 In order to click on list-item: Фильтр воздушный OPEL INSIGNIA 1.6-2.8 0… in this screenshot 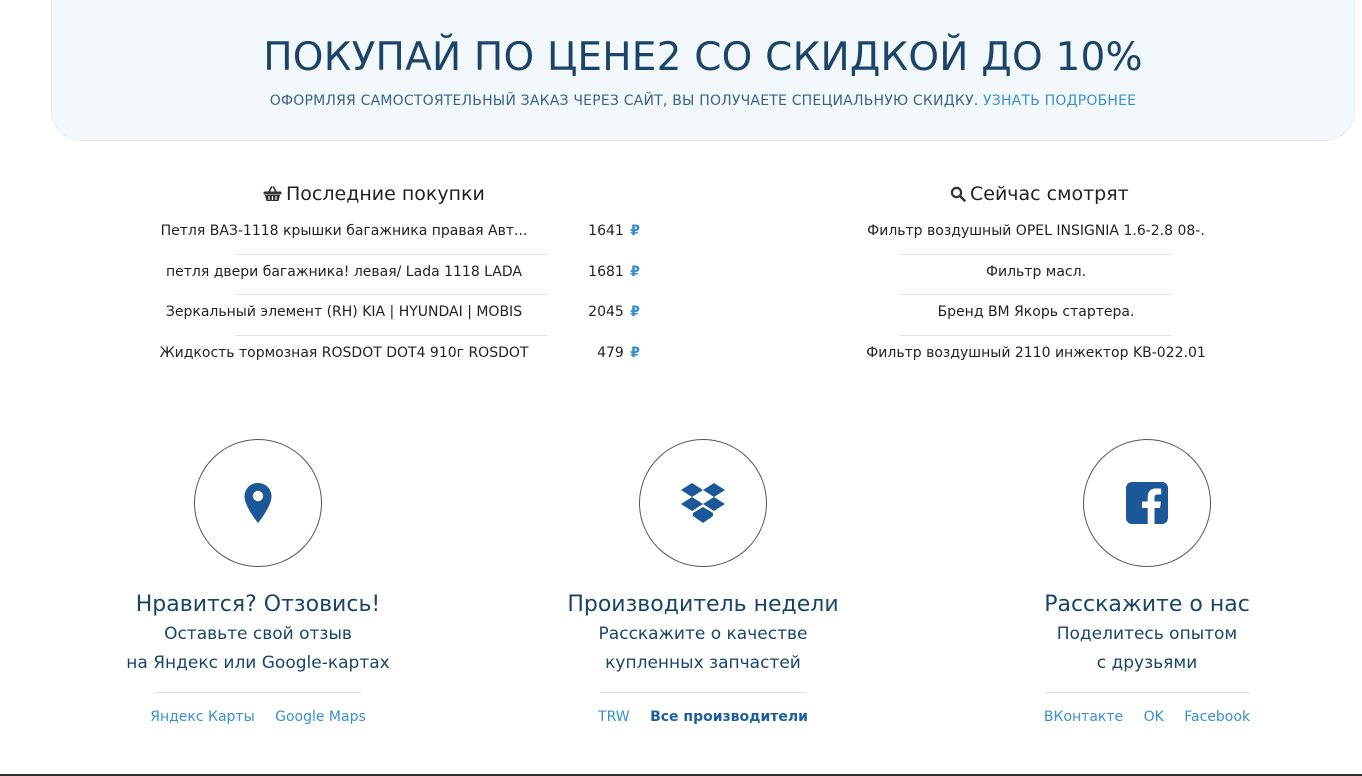, I will do `click(1036, 234)`.